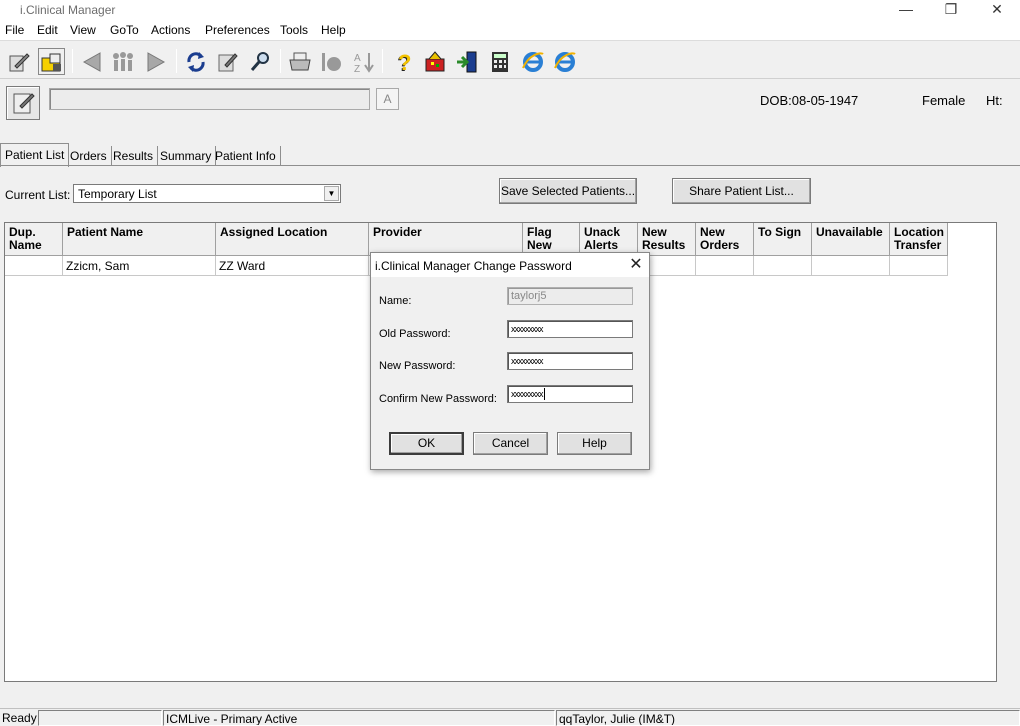 The image size is (1020, 726). What do you see at coordinates (466, 61) in the screenshot?
I see `exit-icon` at bounding box center [466, 61].